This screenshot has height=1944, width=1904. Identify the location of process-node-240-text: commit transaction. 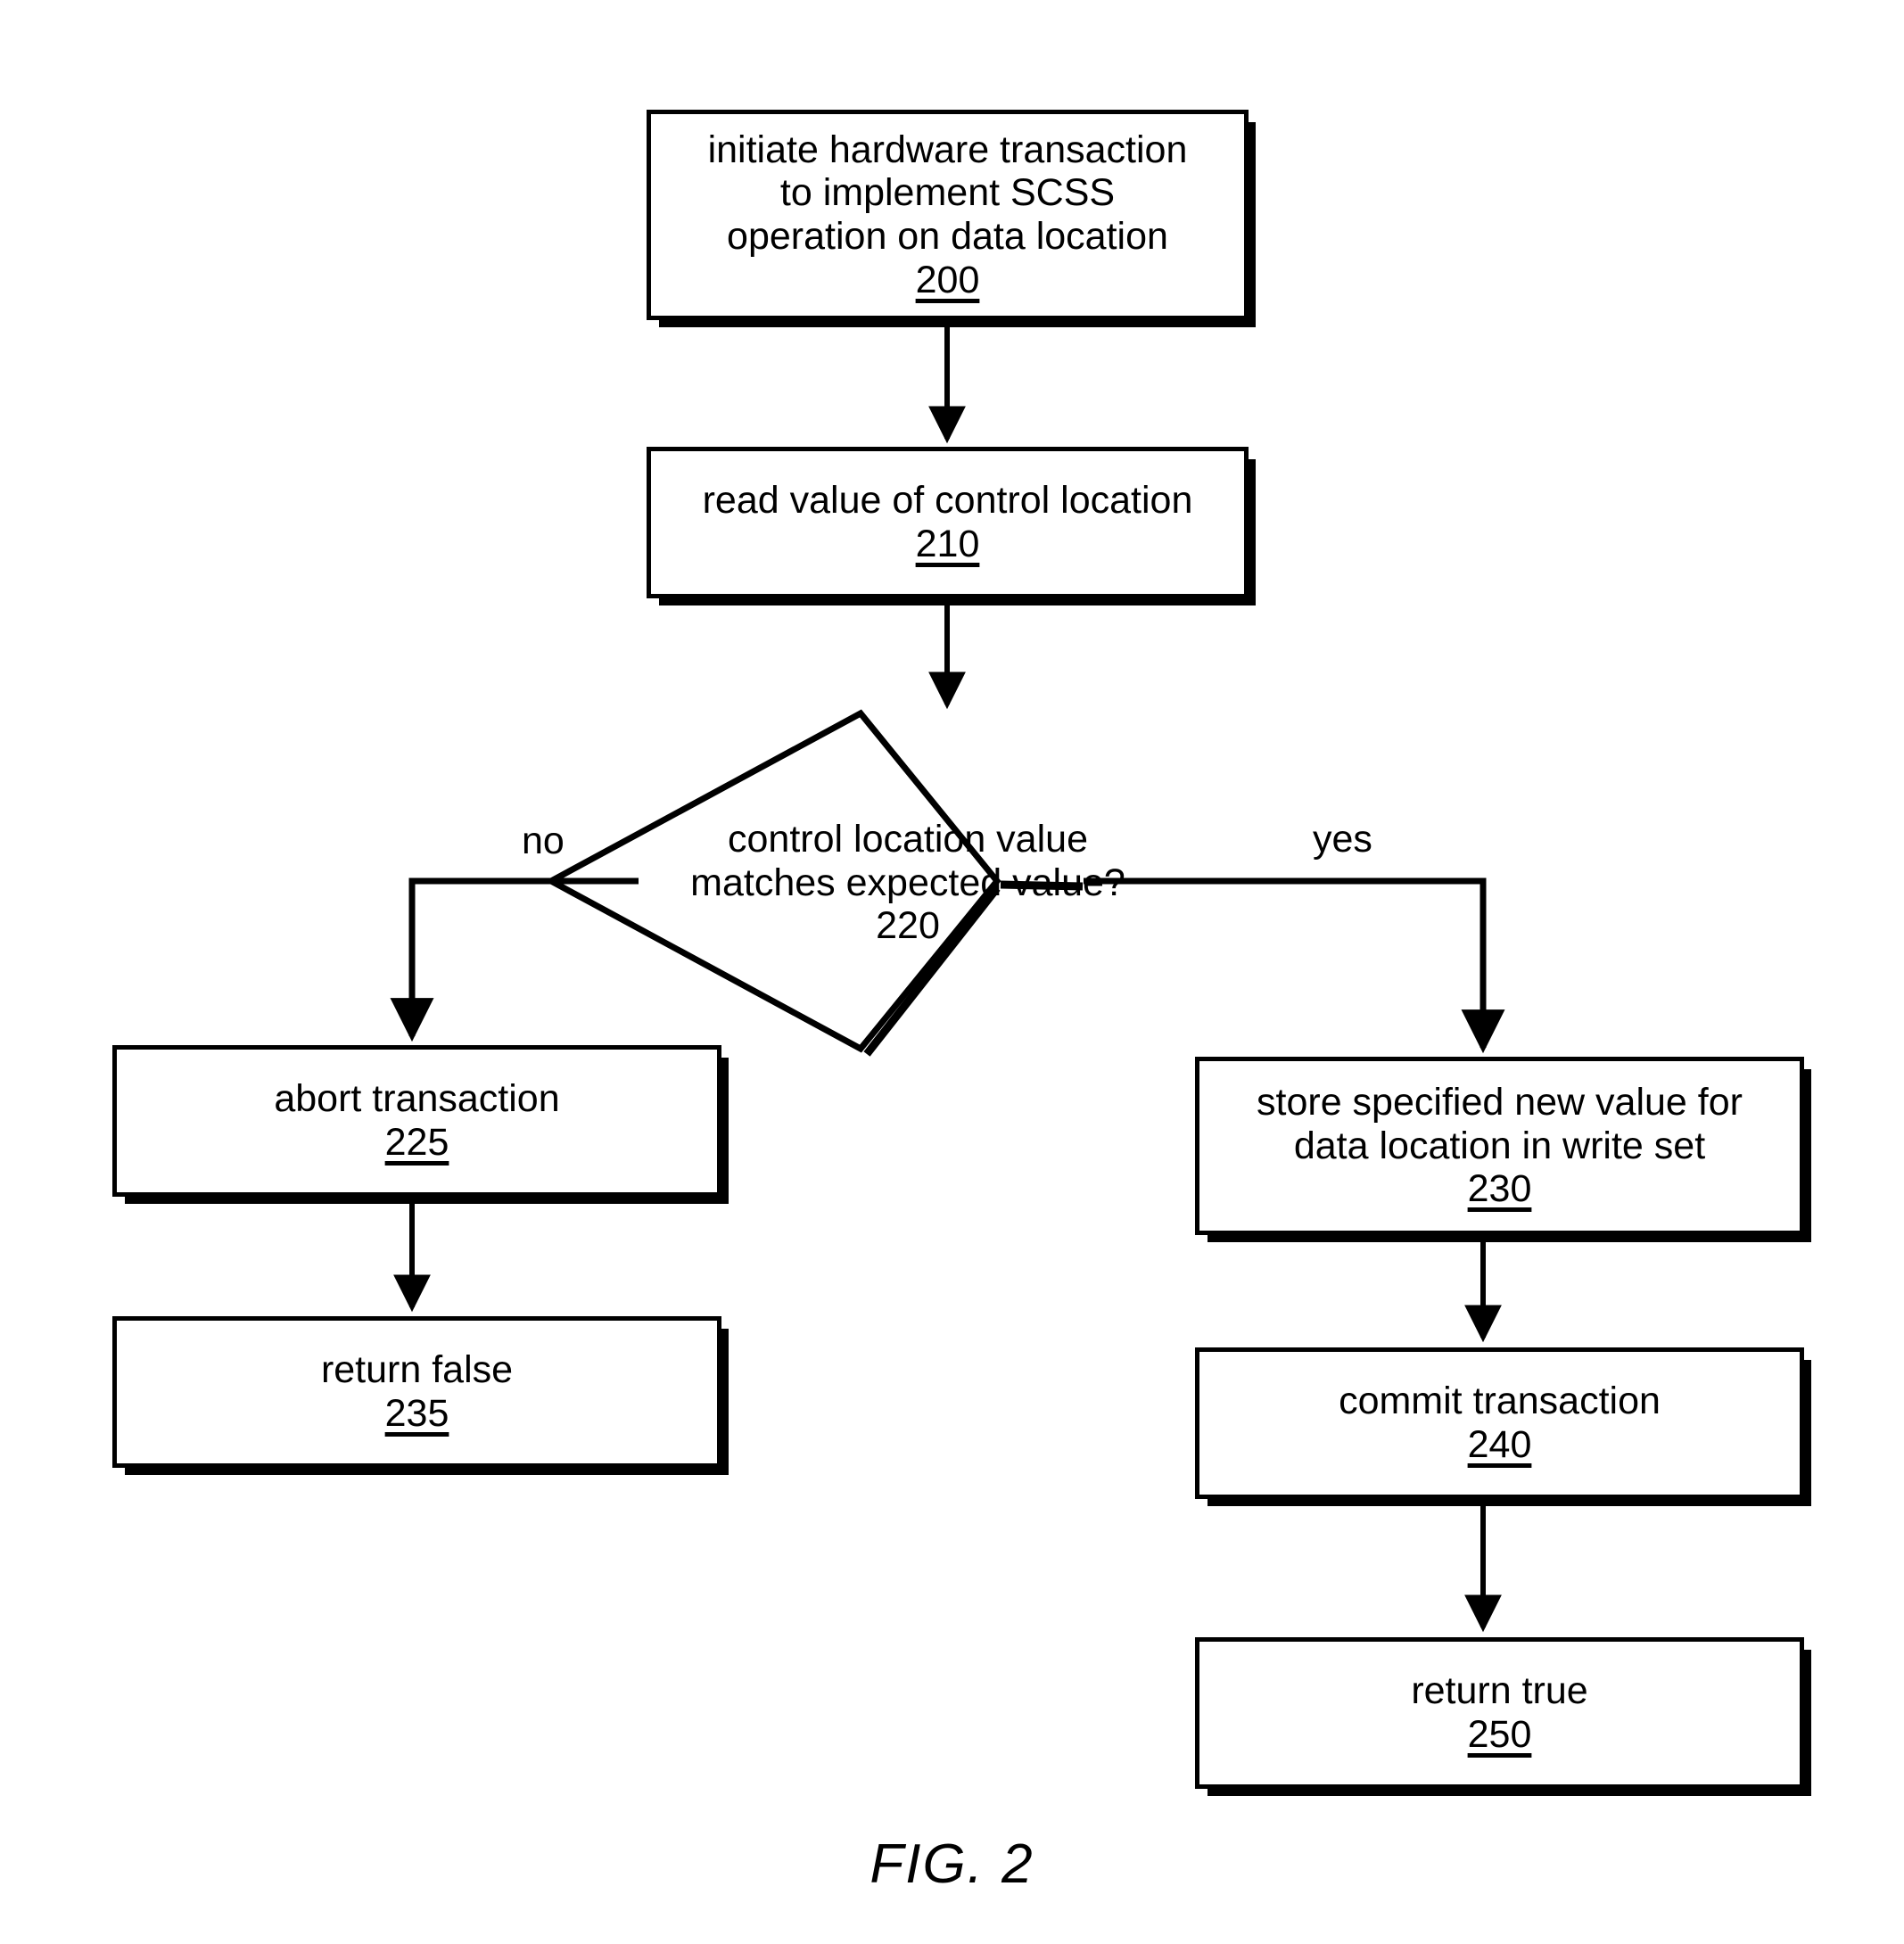
(1500, 1401).